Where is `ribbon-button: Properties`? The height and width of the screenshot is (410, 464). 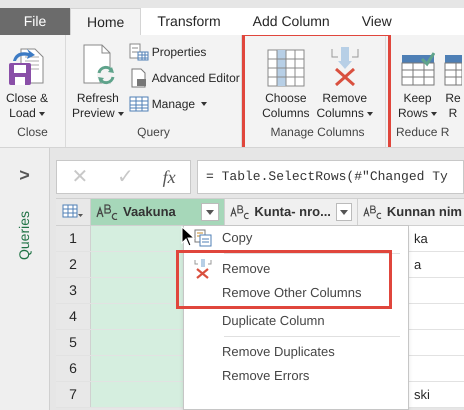
ribbon-button: Properties is located at coordinates (184, 52).